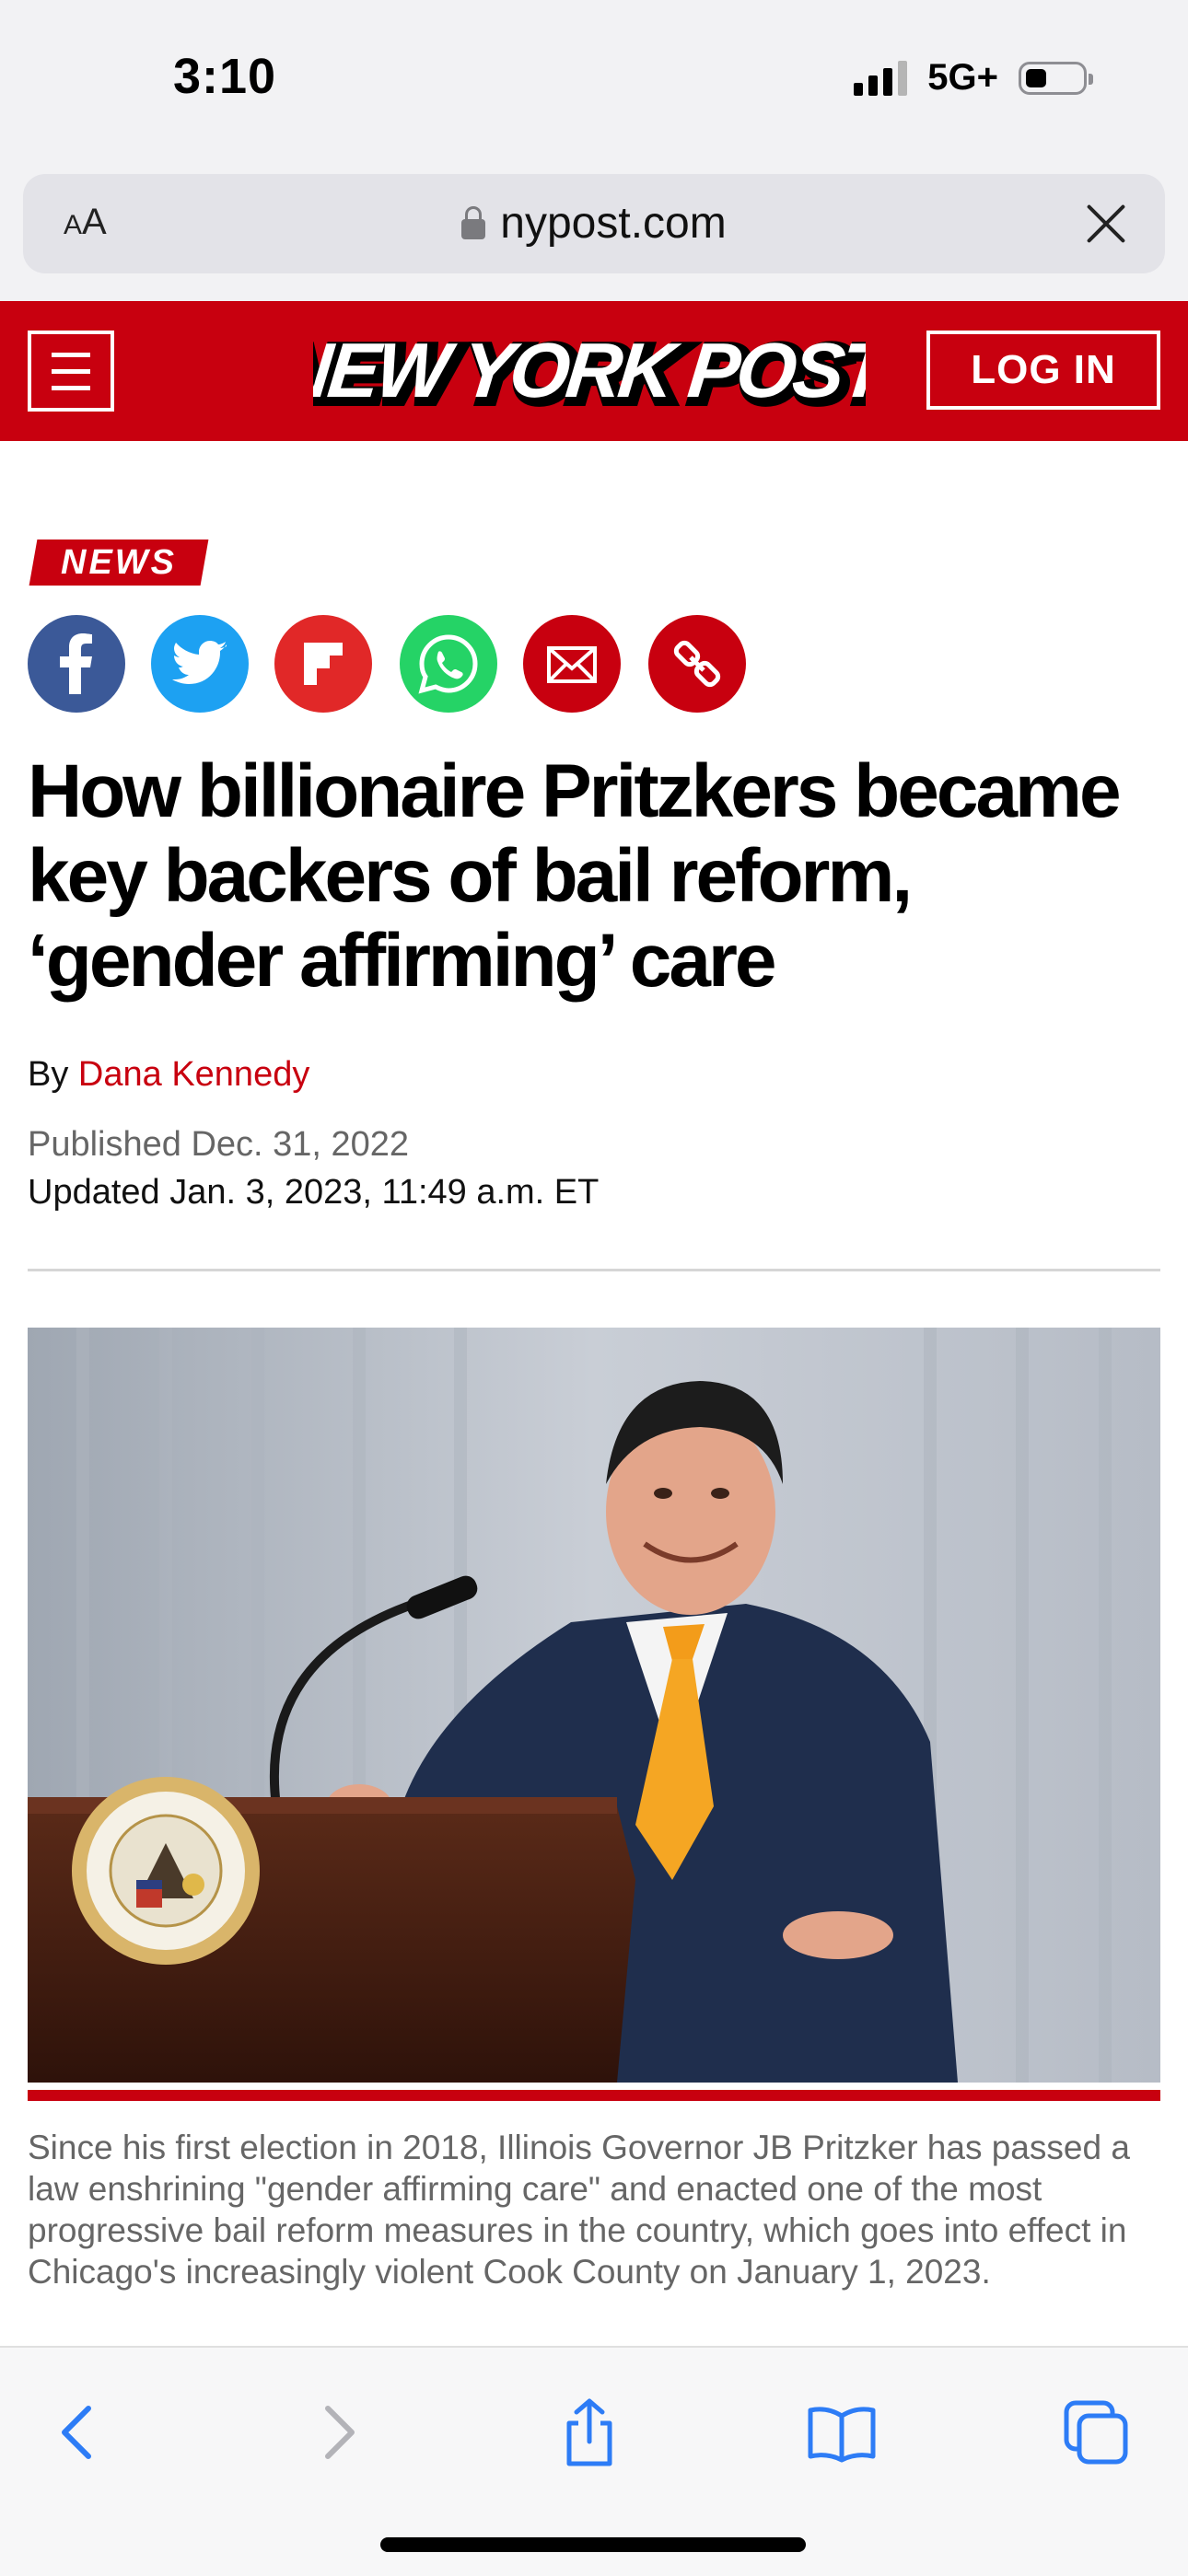  I want to click on login-button: LOG IN, so click(1043, 370).